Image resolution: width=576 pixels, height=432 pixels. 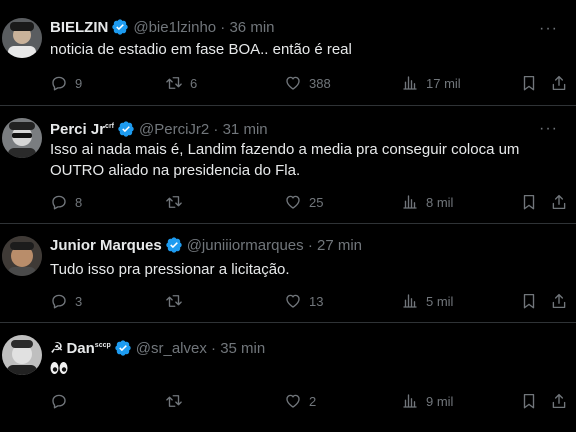 What do you see at coordinates (57, 348) in the screenshot?
I see `name-prefix: ☭` at bounding box center [57, 348].